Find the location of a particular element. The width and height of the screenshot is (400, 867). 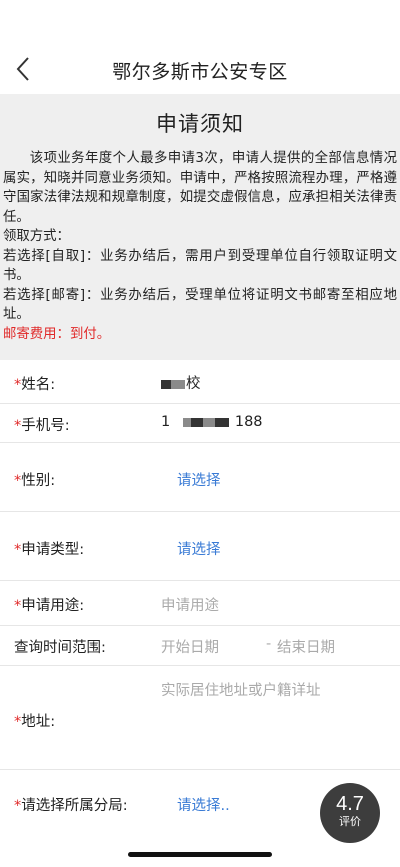

gender-select: 请选择 is located at coordinates (199, 479).